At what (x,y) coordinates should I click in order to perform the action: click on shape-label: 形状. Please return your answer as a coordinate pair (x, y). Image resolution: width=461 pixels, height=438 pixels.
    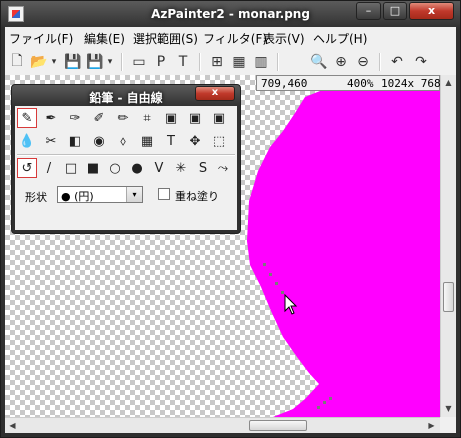
    Looking at the image, I should click on (36, 197).